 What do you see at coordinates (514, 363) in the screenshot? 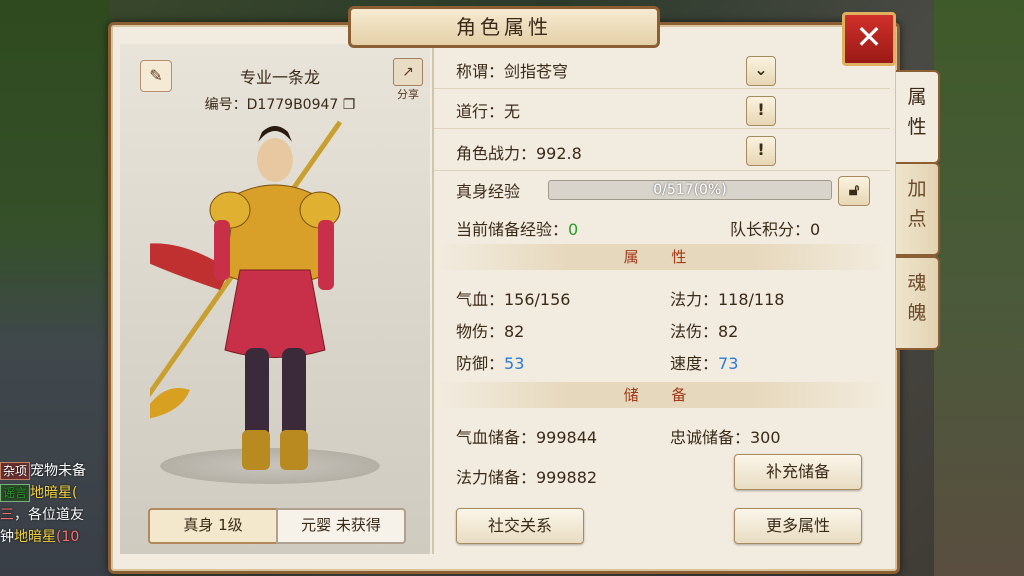
I see `defense-value: 53` at bounding box center [514, 363].